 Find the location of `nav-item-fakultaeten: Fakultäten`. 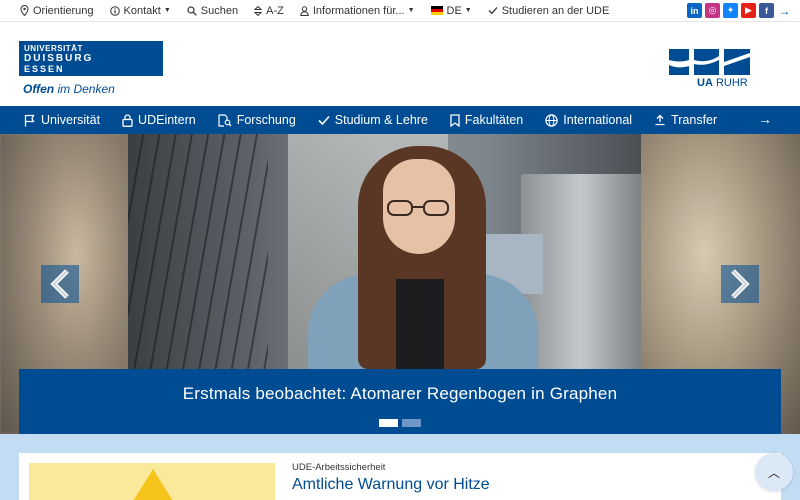

nav-item-fakultaeten: Fakultäten is located at coordinates (486, 120).